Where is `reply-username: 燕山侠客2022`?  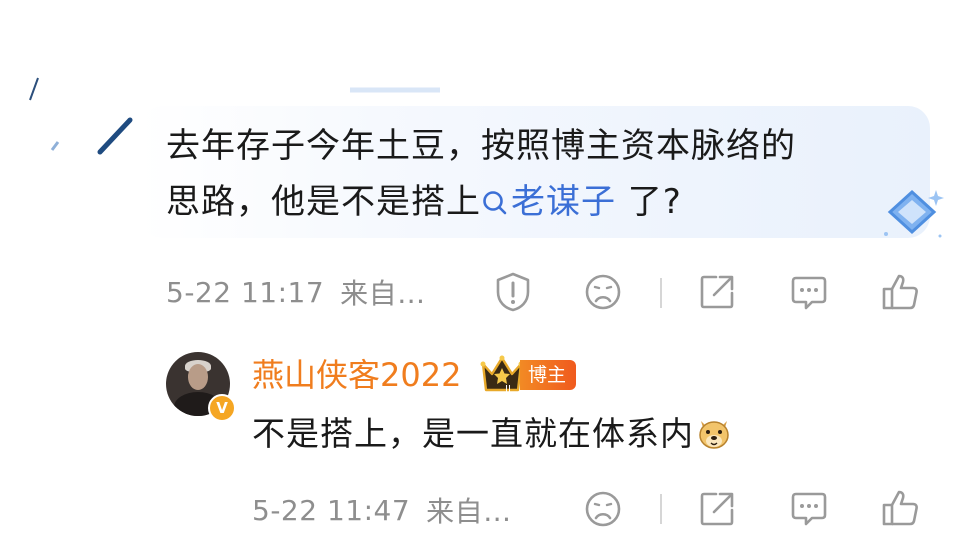
reply-username: 燕山侠客2022 is located at coordinates (356, 373).